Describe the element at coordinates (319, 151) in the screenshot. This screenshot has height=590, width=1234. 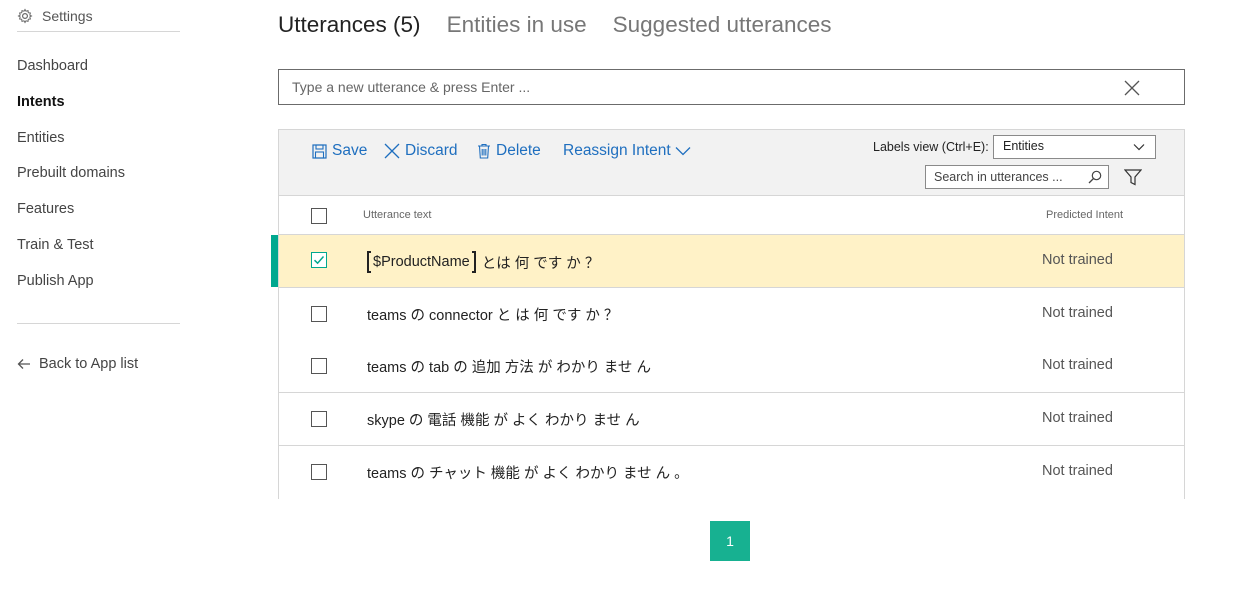
I see `save-icon` at that location.